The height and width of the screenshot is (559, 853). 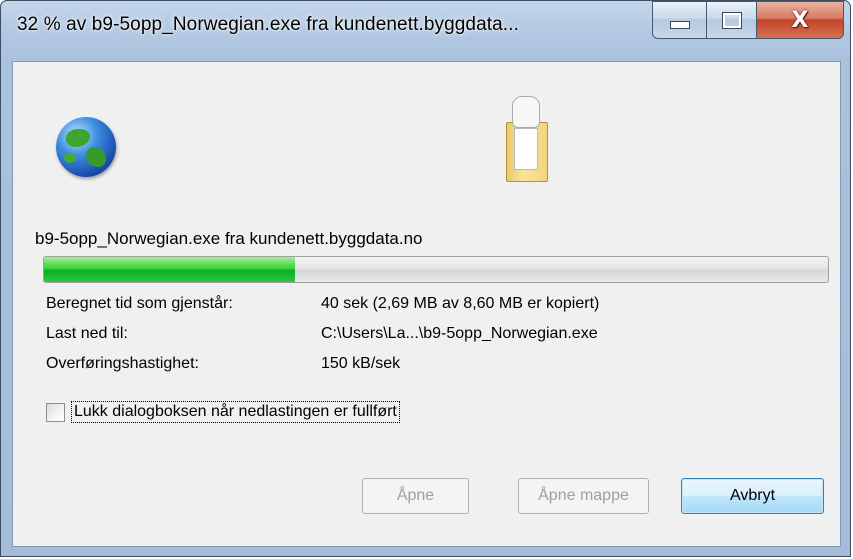 I want to click on maximize-button, so click(x=731, y=20).